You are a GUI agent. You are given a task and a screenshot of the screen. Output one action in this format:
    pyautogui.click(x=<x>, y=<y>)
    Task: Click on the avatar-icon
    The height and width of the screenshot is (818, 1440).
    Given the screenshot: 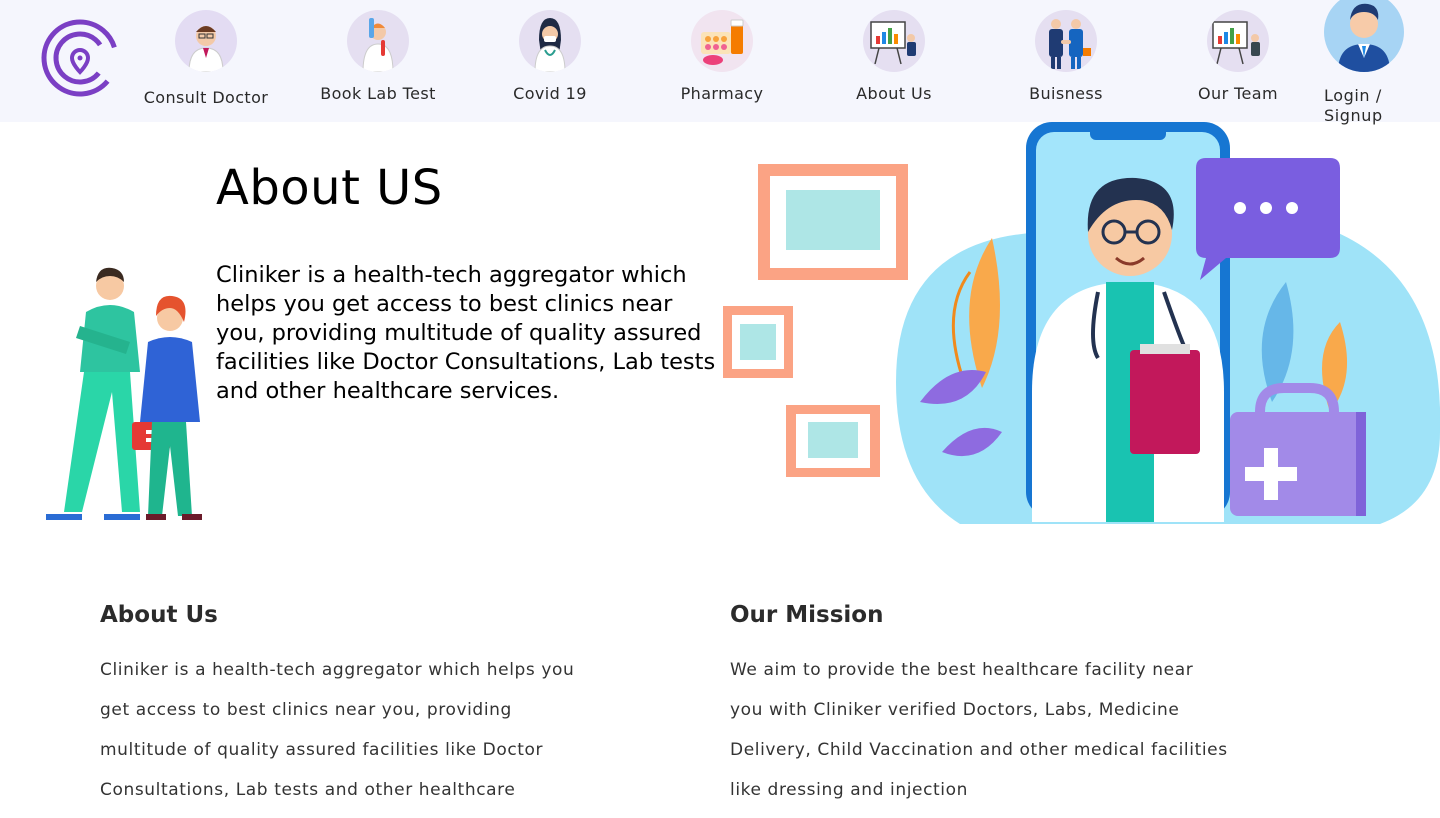 What is the action you would take?
    pyautogui.click(x=1364, y=36)
    